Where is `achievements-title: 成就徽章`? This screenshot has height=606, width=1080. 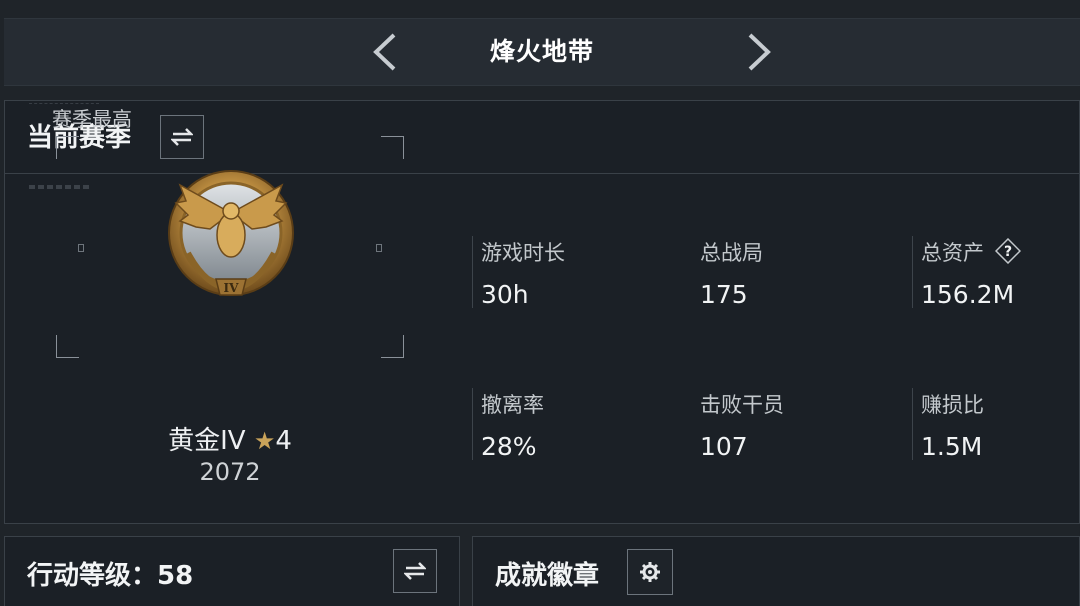
achievements-title: 成就徽章 is located at coordinates (547, 576).